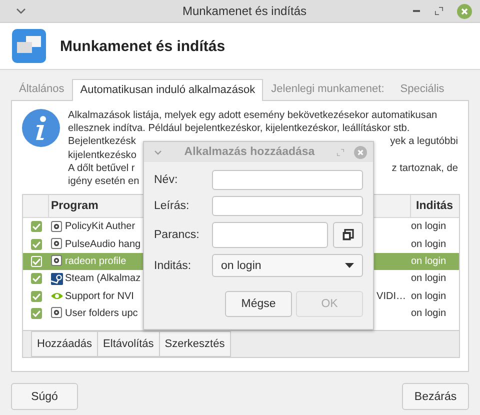 The width and height of the screenshot is (480, 415). I want to click on field-label: Parancs:, so click(177, 235).